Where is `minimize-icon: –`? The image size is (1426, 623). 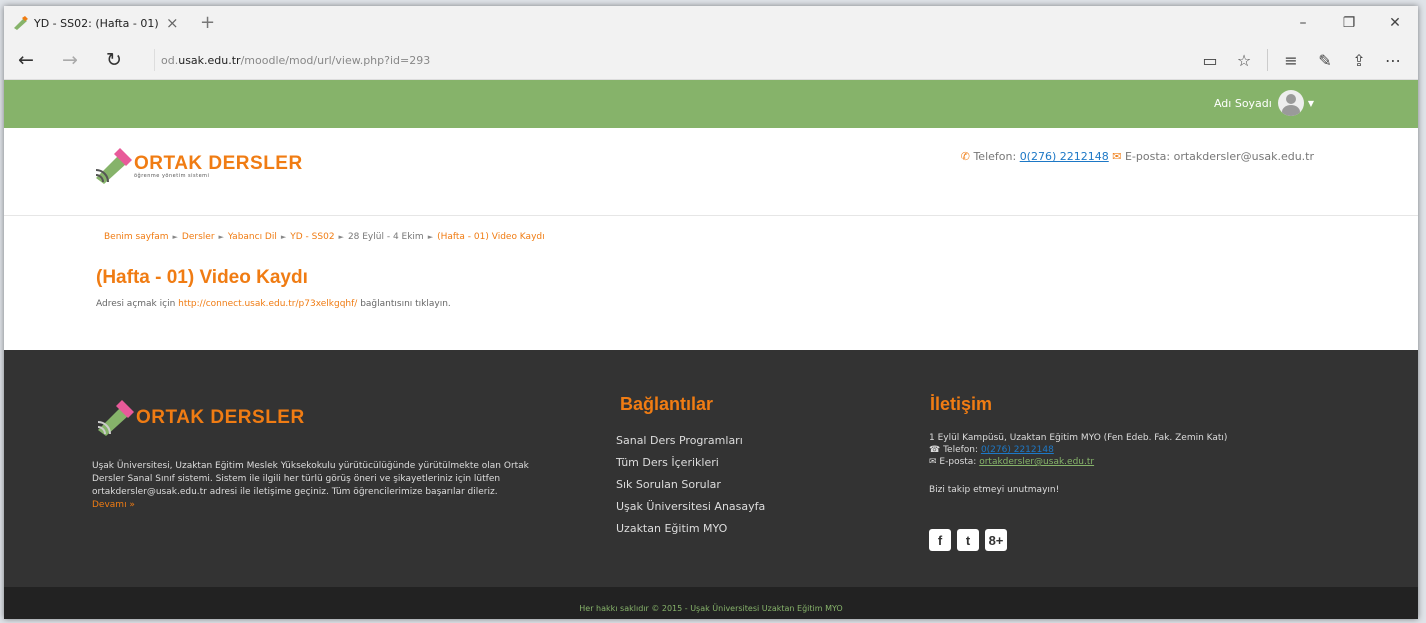
minimize-icon: – is located at coordinates (1303, 23).